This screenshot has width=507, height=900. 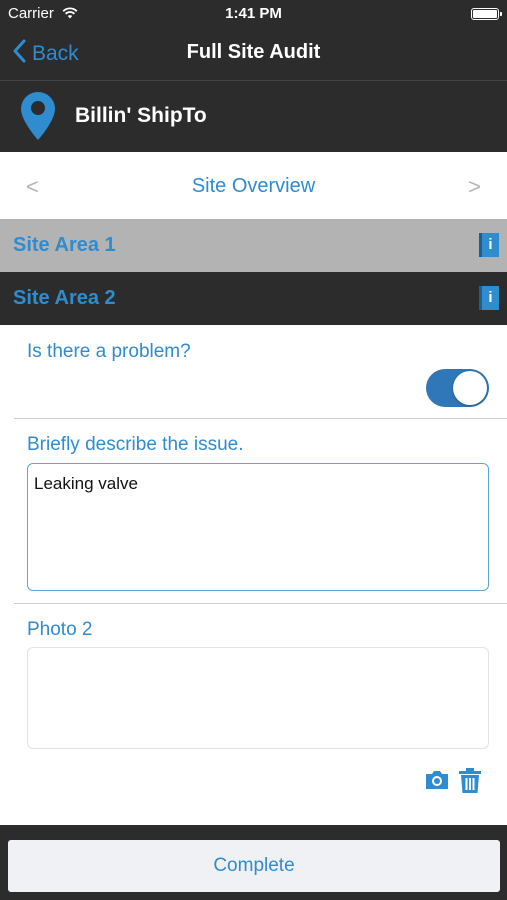 I want to click on site-area-label: Site Area 1, so click(x=64, y=245).